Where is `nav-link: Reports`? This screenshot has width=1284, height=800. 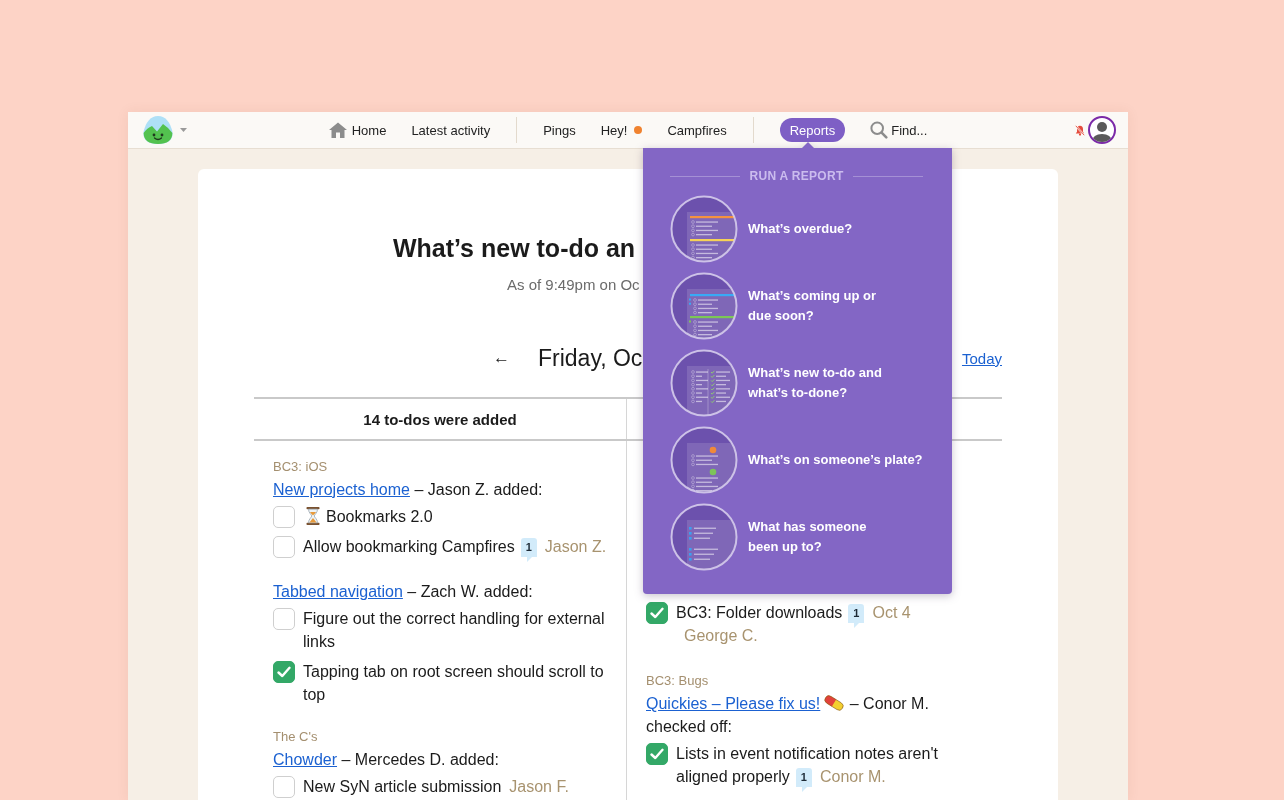 nav-link: Reports is located at coordinates (812, 130).